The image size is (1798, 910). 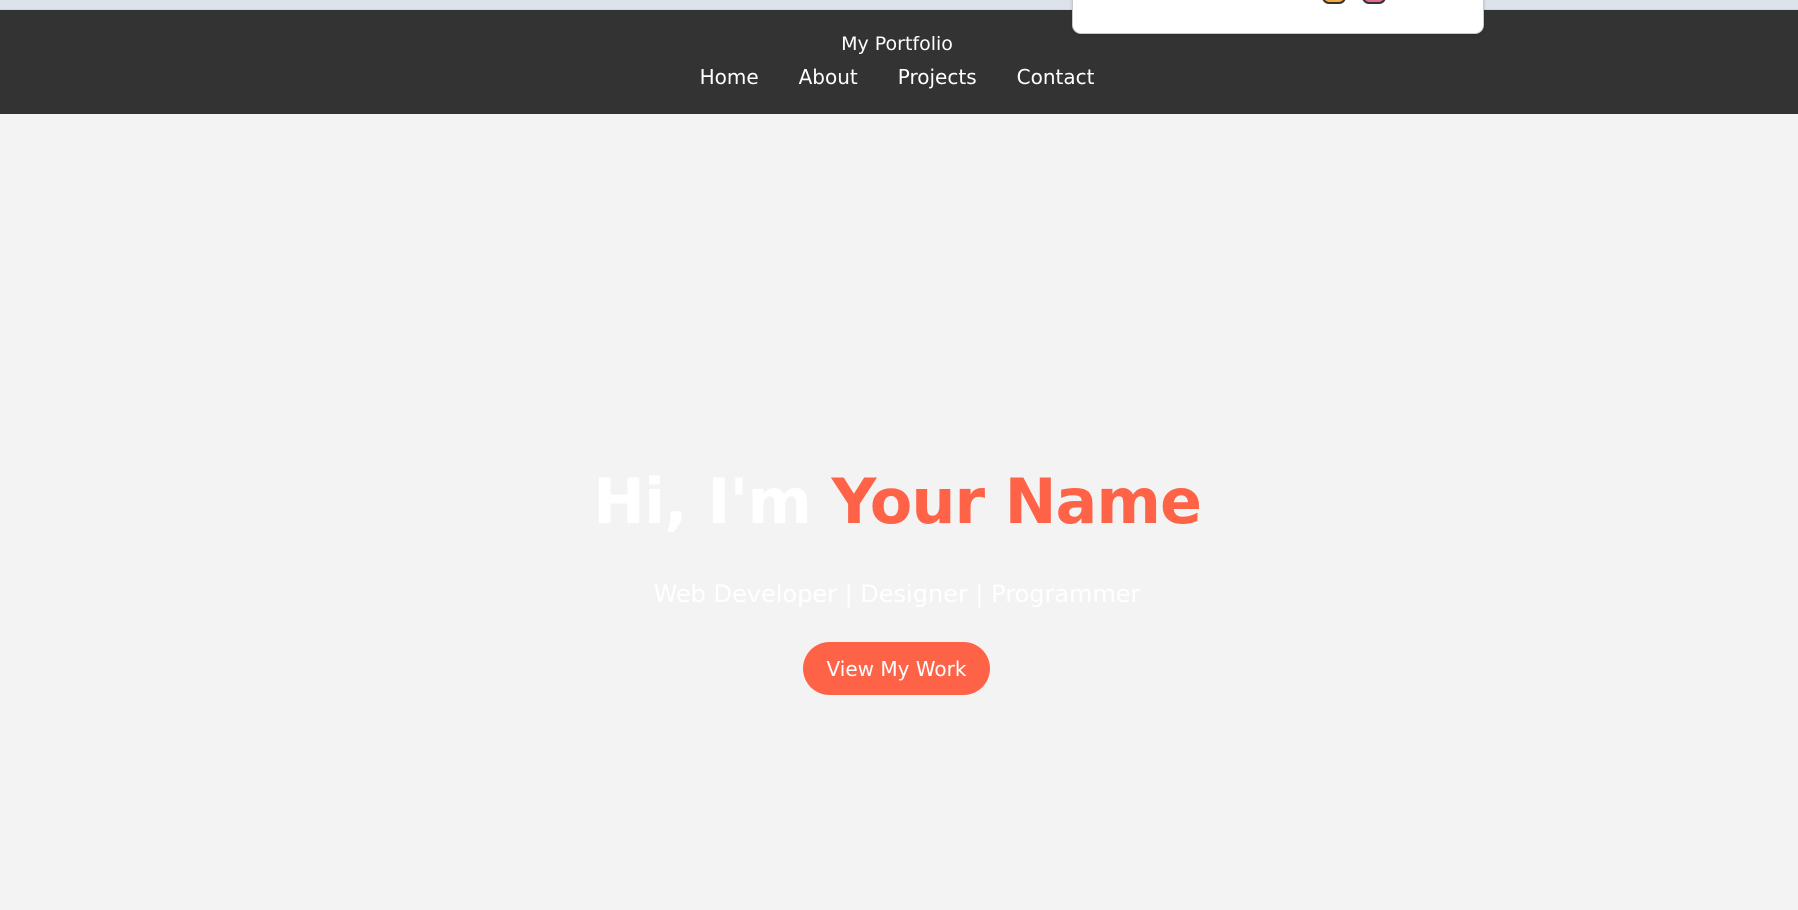 What do you see at coordinates (828, 77) in the screenshot?
I see `nav-link-about: About` at bounding box center [828, 77].